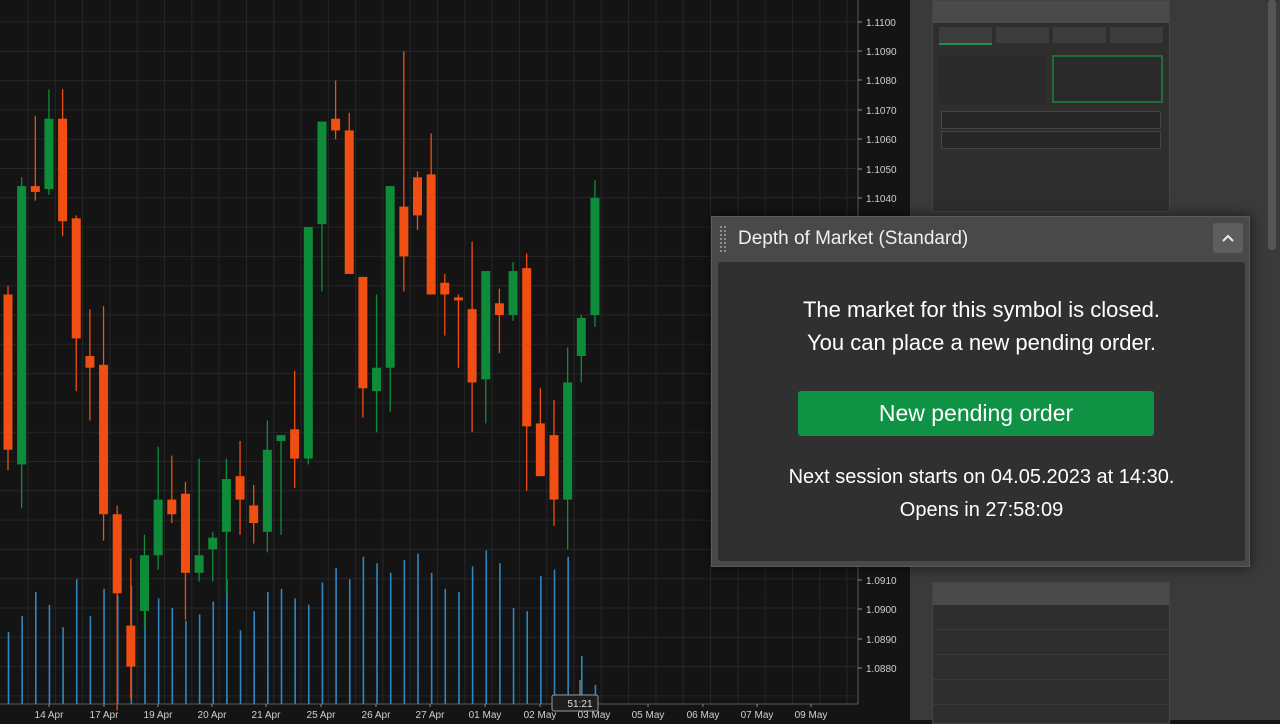  What do you see at coordinates (579, 704) in the screenshot?
I see `cursor-time-label: 51:21` at bounding box center [579, 704].